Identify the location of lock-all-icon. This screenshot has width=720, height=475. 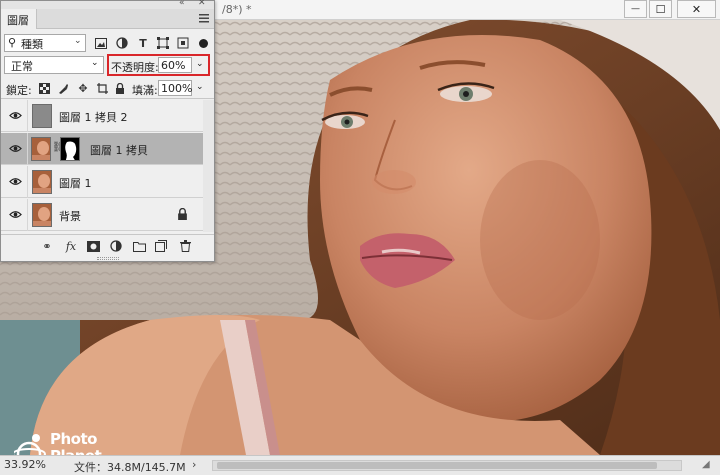
(120, 88).